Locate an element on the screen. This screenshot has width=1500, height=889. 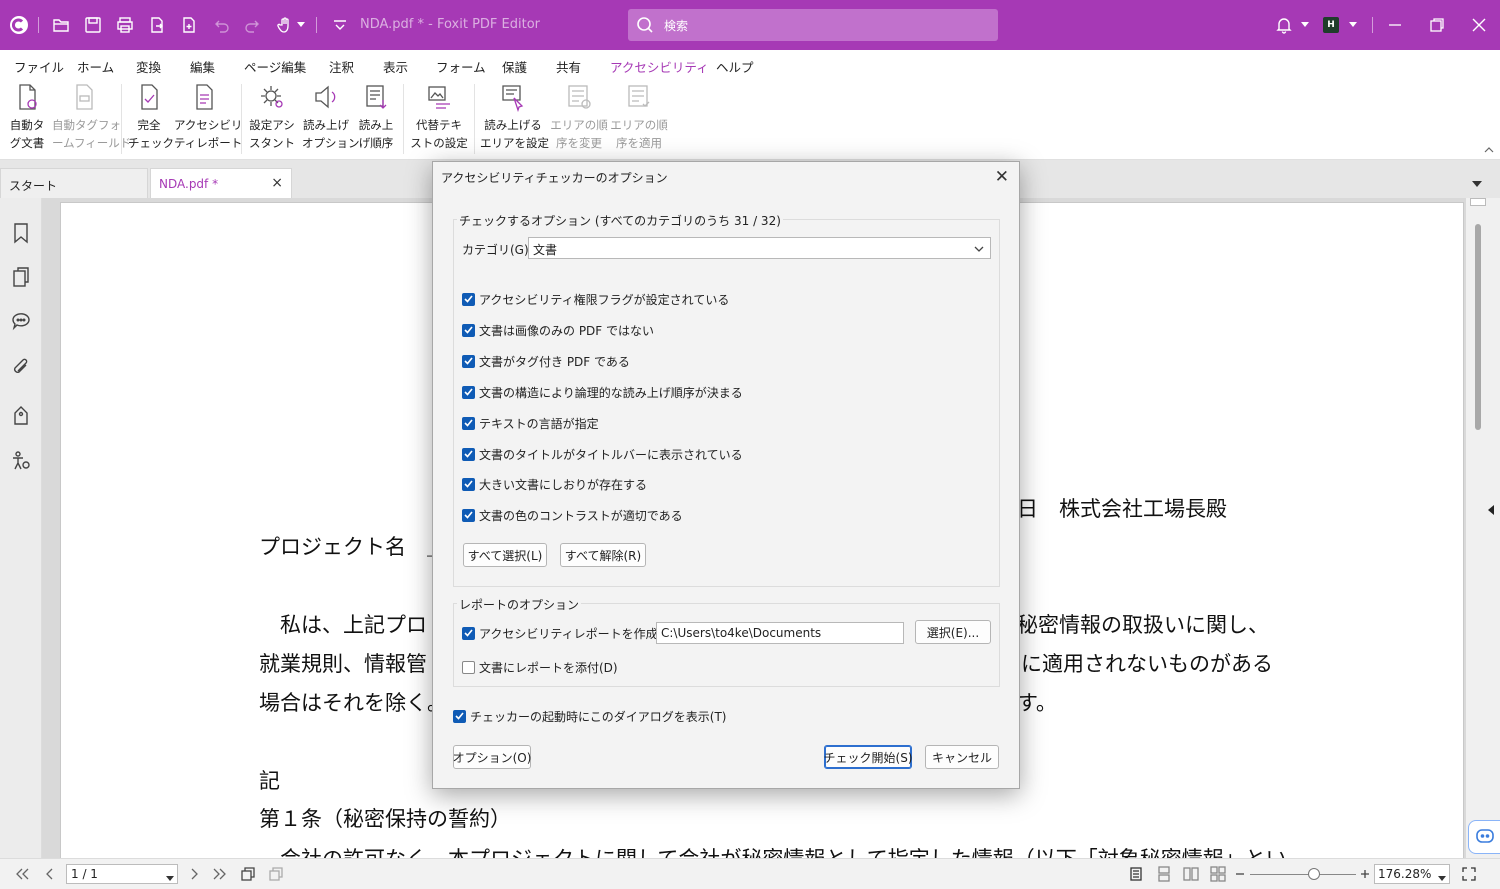
collapse-ribbon-icon is located at coordinates (1489, 150).